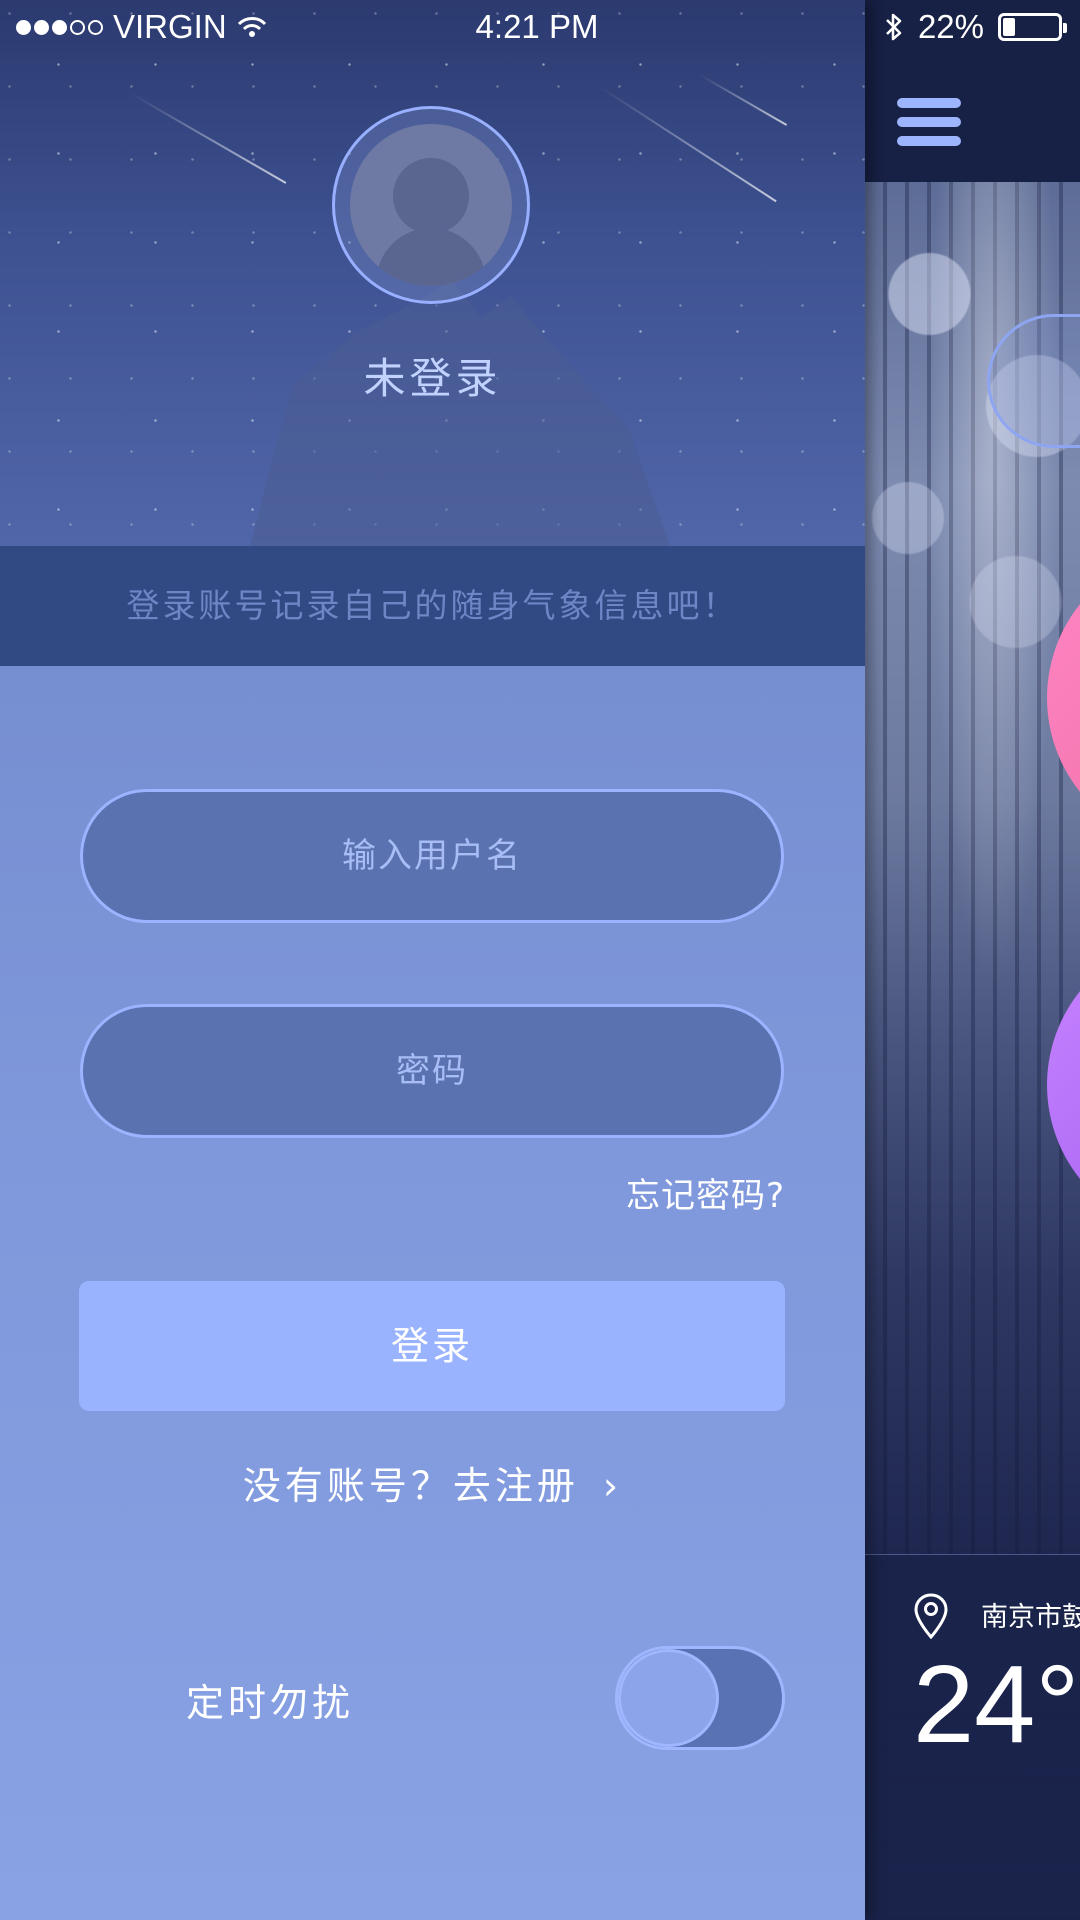 The width and height of the screenshot is (1080, 1920). What do you see at coordinates (410, 1486) in the screenshot?
I see `register-label: 没有账号？去注册` at bounding box center [410, 1486].